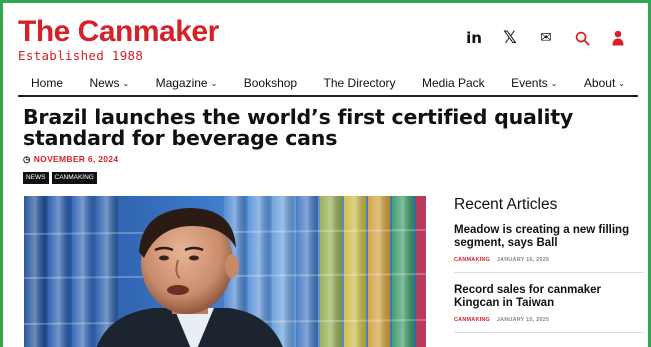  I want to click on recent-article-meta: CANMAKING JANUARY 15, 2025, so click(549, 320).